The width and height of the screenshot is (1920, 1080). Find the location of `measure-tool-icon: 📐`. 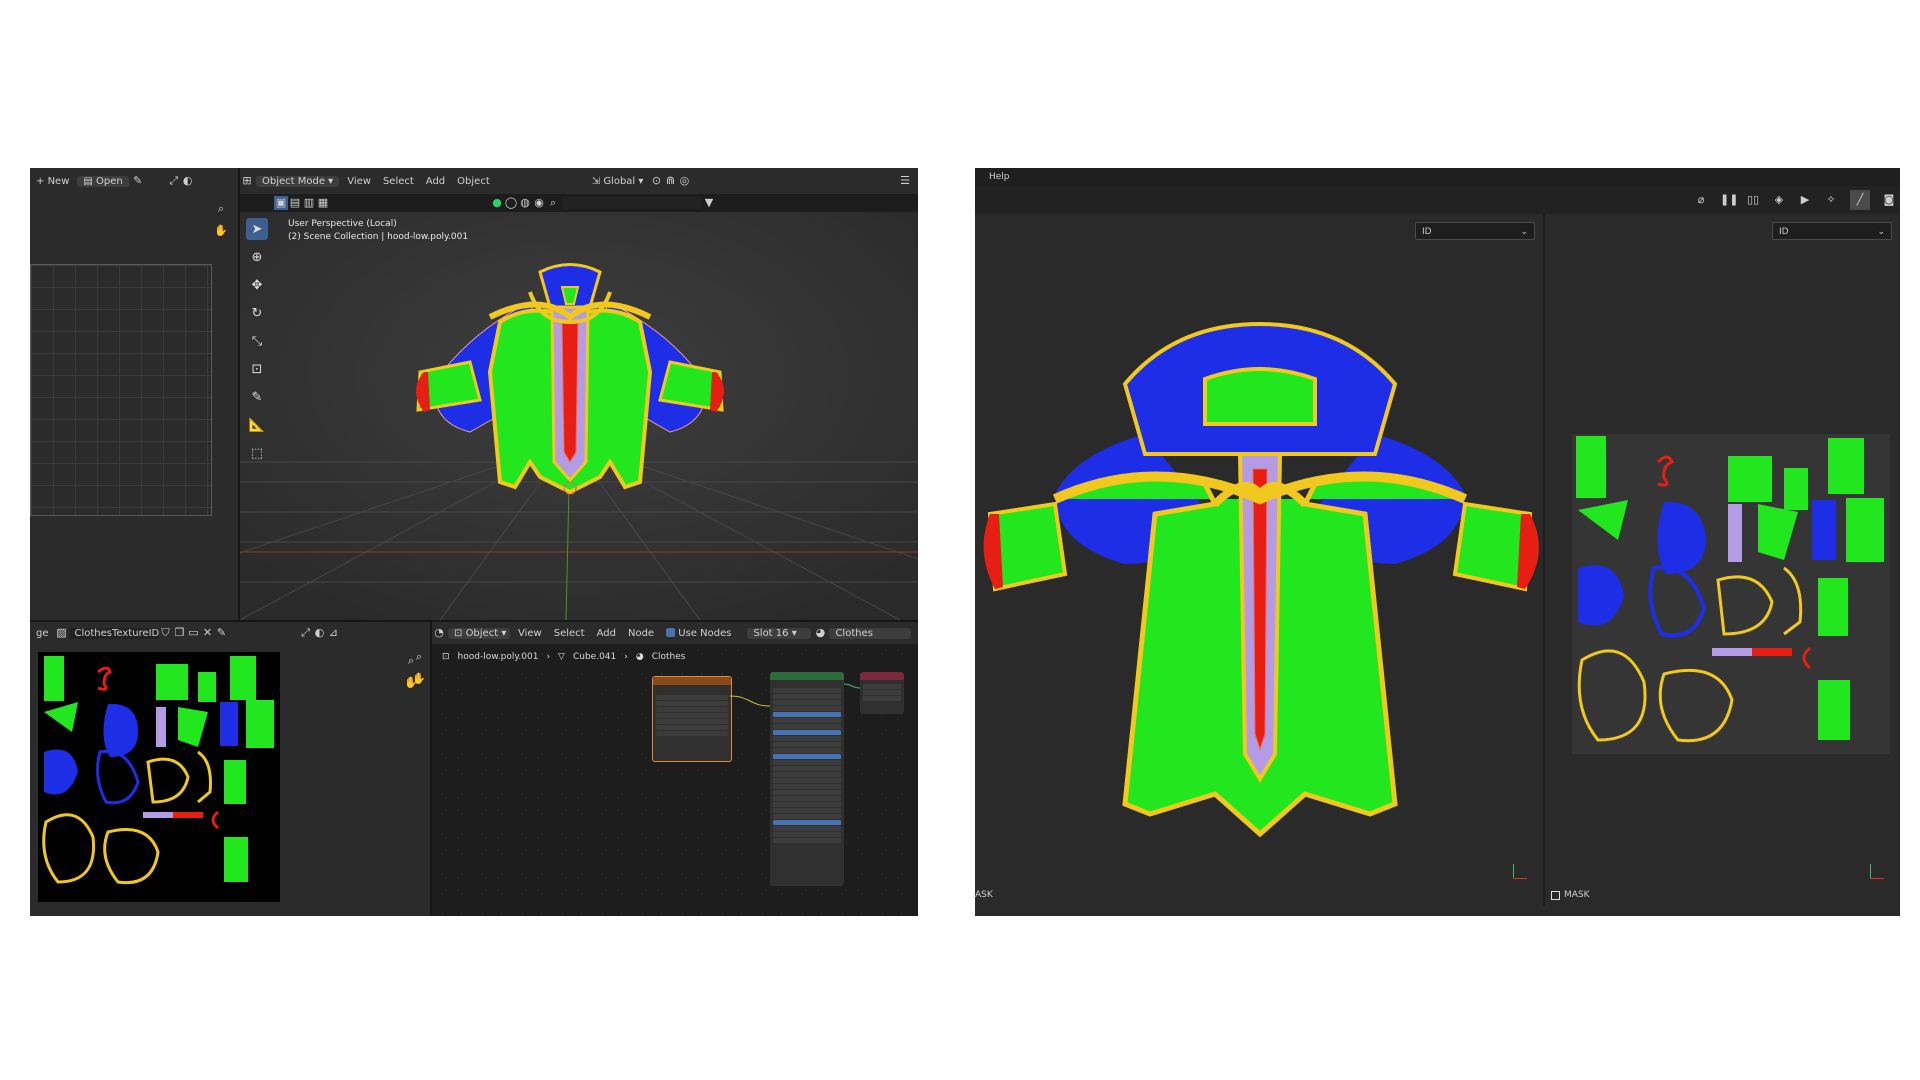

measure-tool-icon: 📐 is located at coordinates (257, 425).